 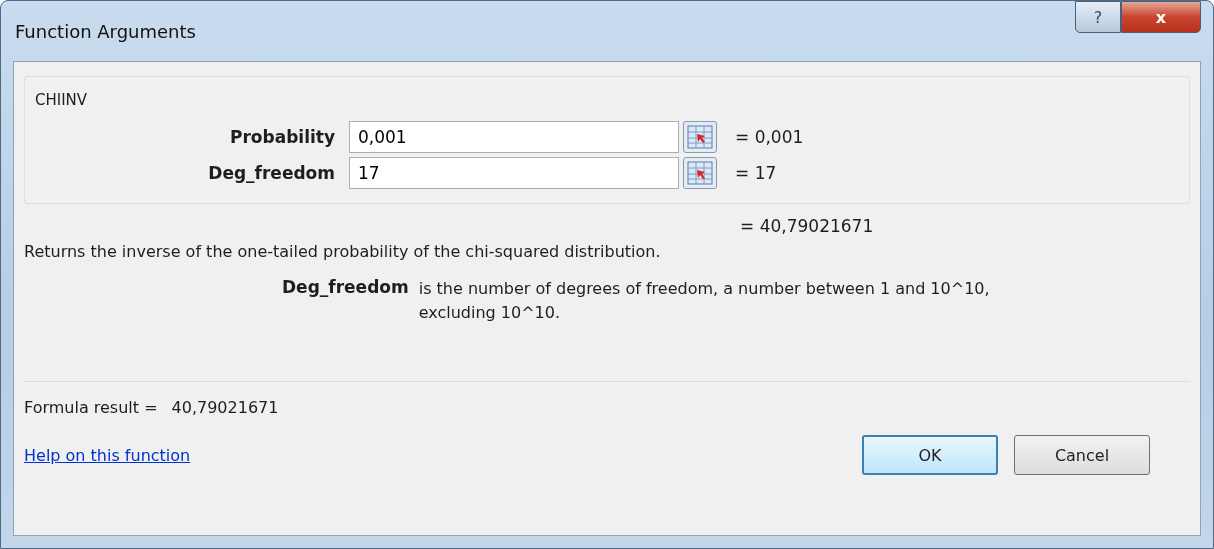 What do you see at coordinates (271, 173) in the screenshot?
I see `argument-label: Deg_freedom` at bounding box center [271, 173].